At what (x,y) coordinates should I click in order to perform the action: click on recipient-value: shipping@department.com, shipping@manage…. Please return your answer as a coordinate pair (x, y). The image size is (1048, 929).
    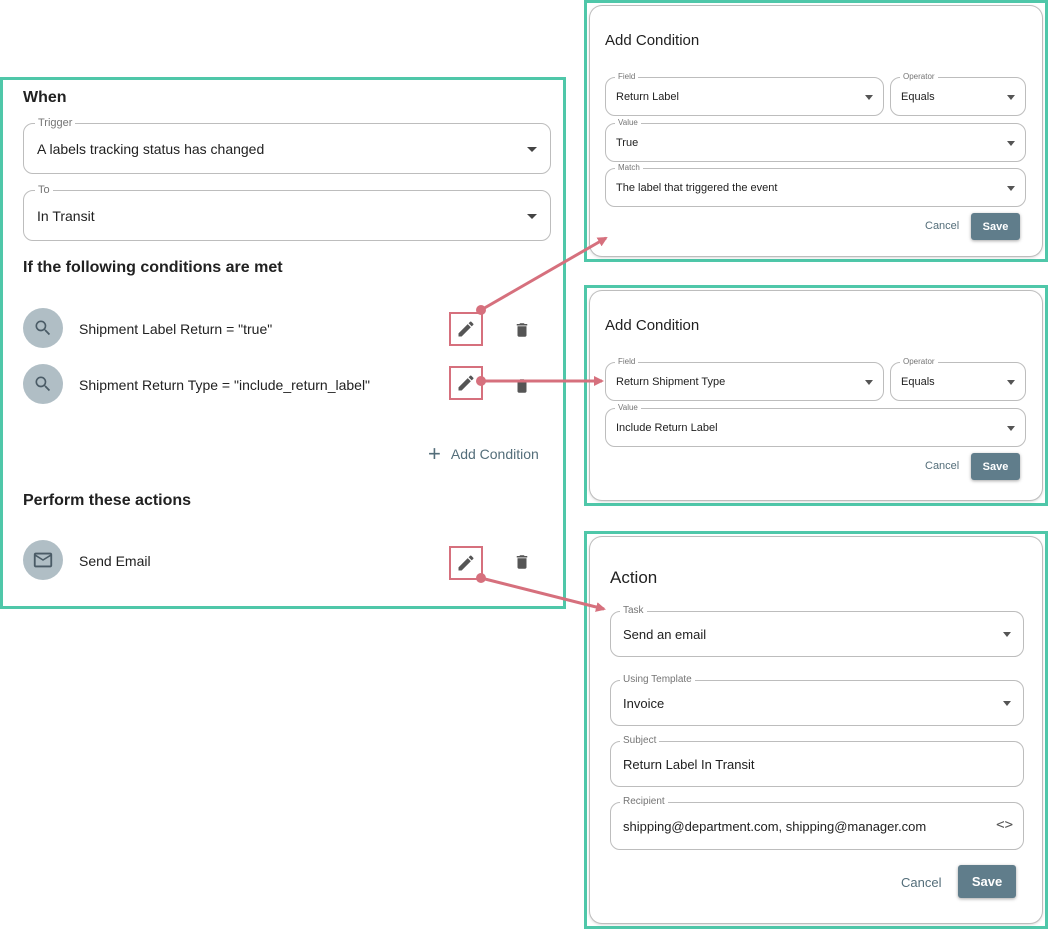
    Looking at the image, I should click on (775, 826).